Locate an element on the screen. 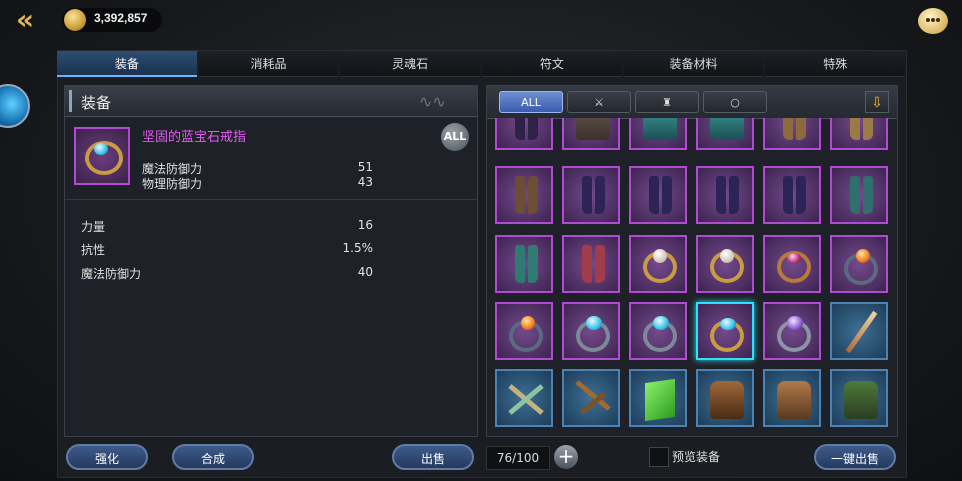  inventory-count: 76/100 is located at coordinates (518, 458).